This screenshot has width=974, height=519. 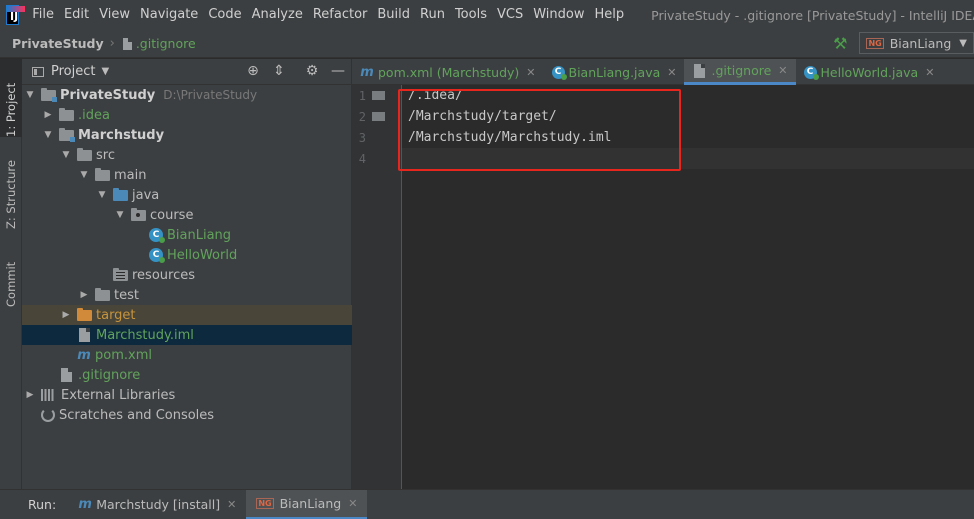 I want to click on menu-build: Build, so click(x=393, y=15).